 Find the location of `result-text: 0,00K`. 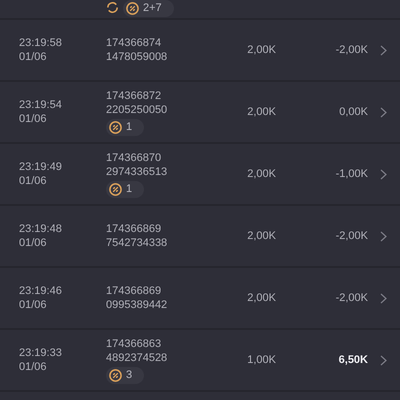

result-text: 0,00K is located at coordinates (353, 112).